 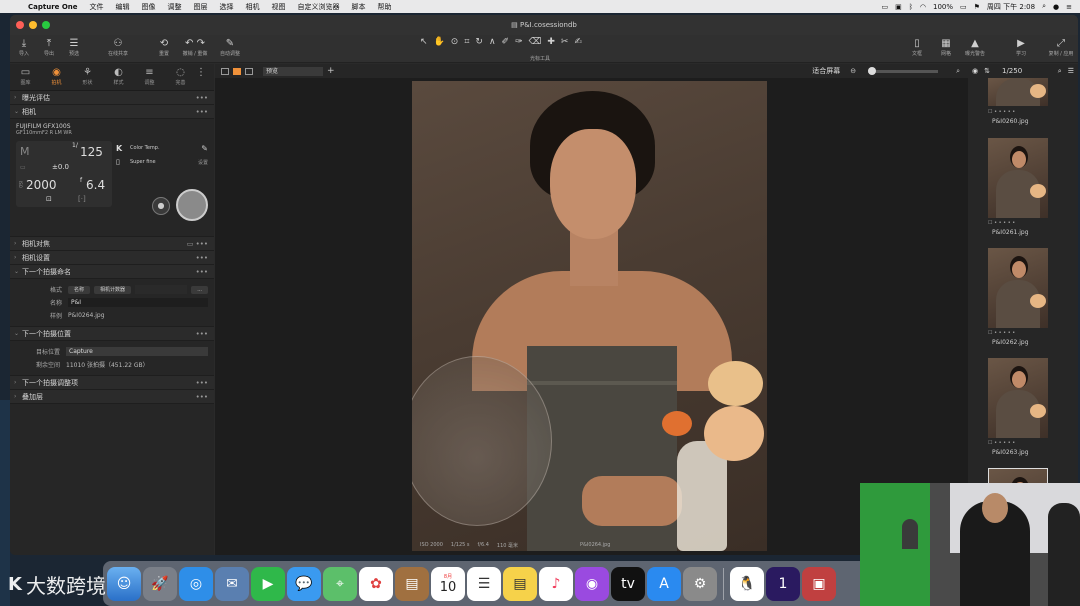 I want to click on reminders-icon: ☰, so click(x=484, y=583).